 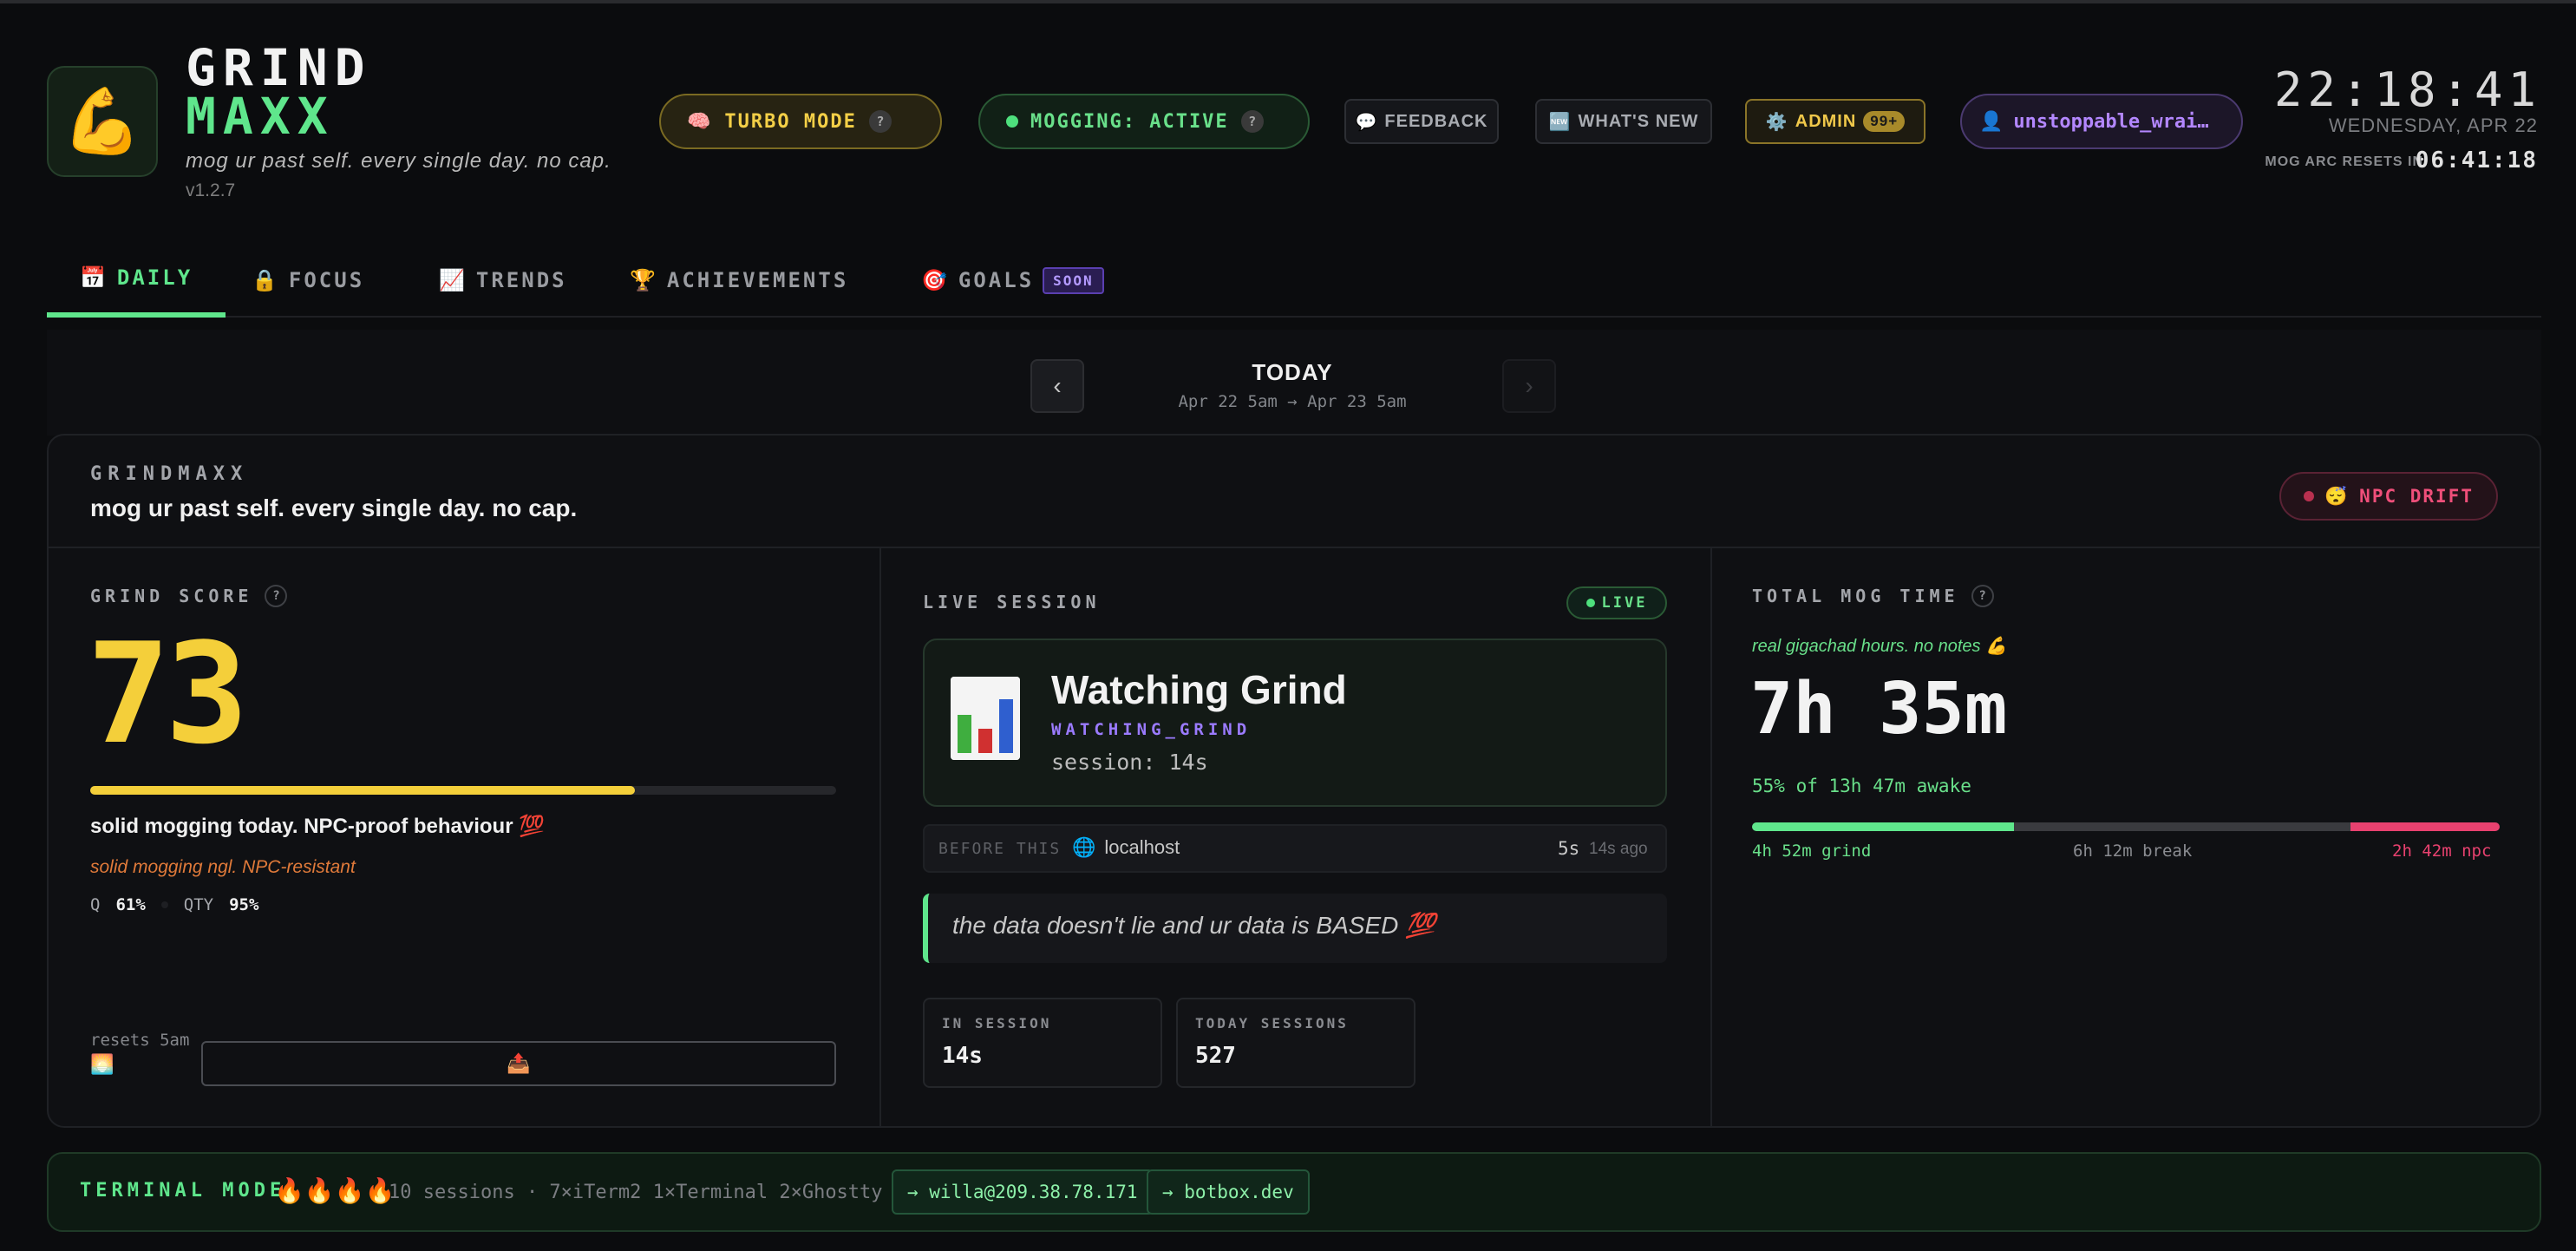 What do you see at coordinates (244, 904) in the screenshot?
I see `quantity-value: 95%` at bounding box center [244, 904].